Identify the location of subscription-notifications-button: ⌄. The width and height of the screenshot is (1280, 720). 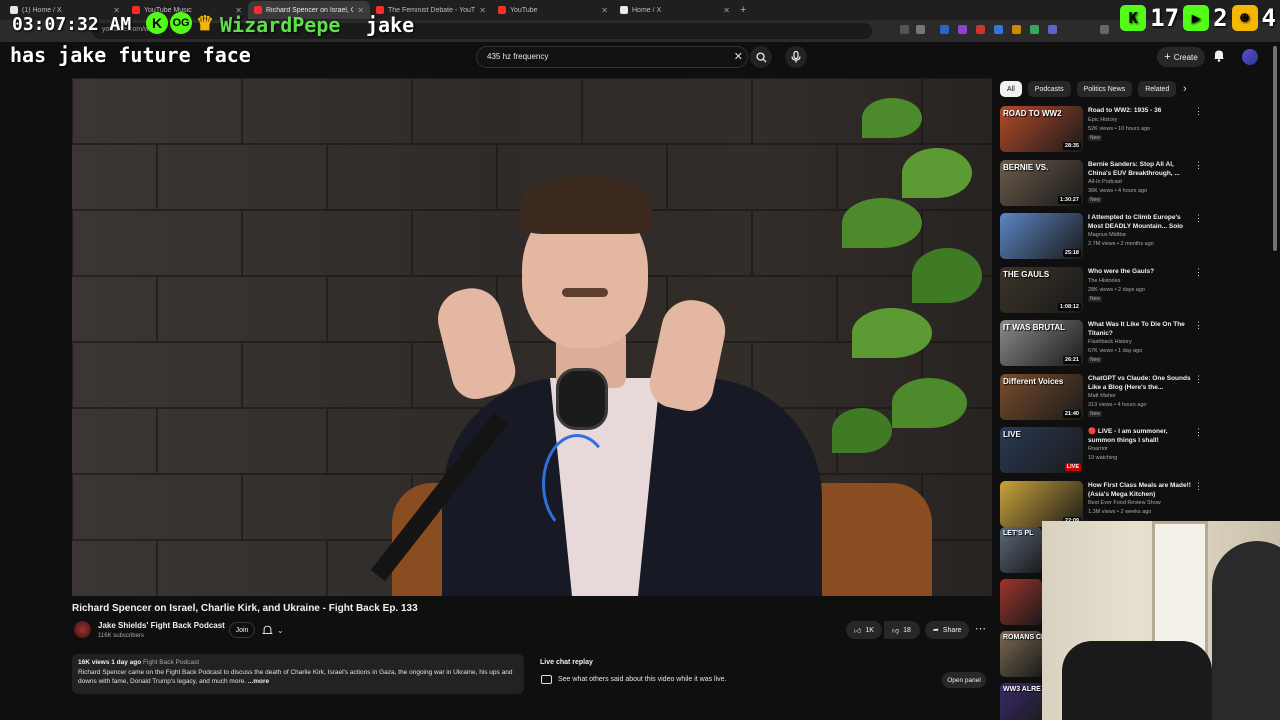
(279, 630).